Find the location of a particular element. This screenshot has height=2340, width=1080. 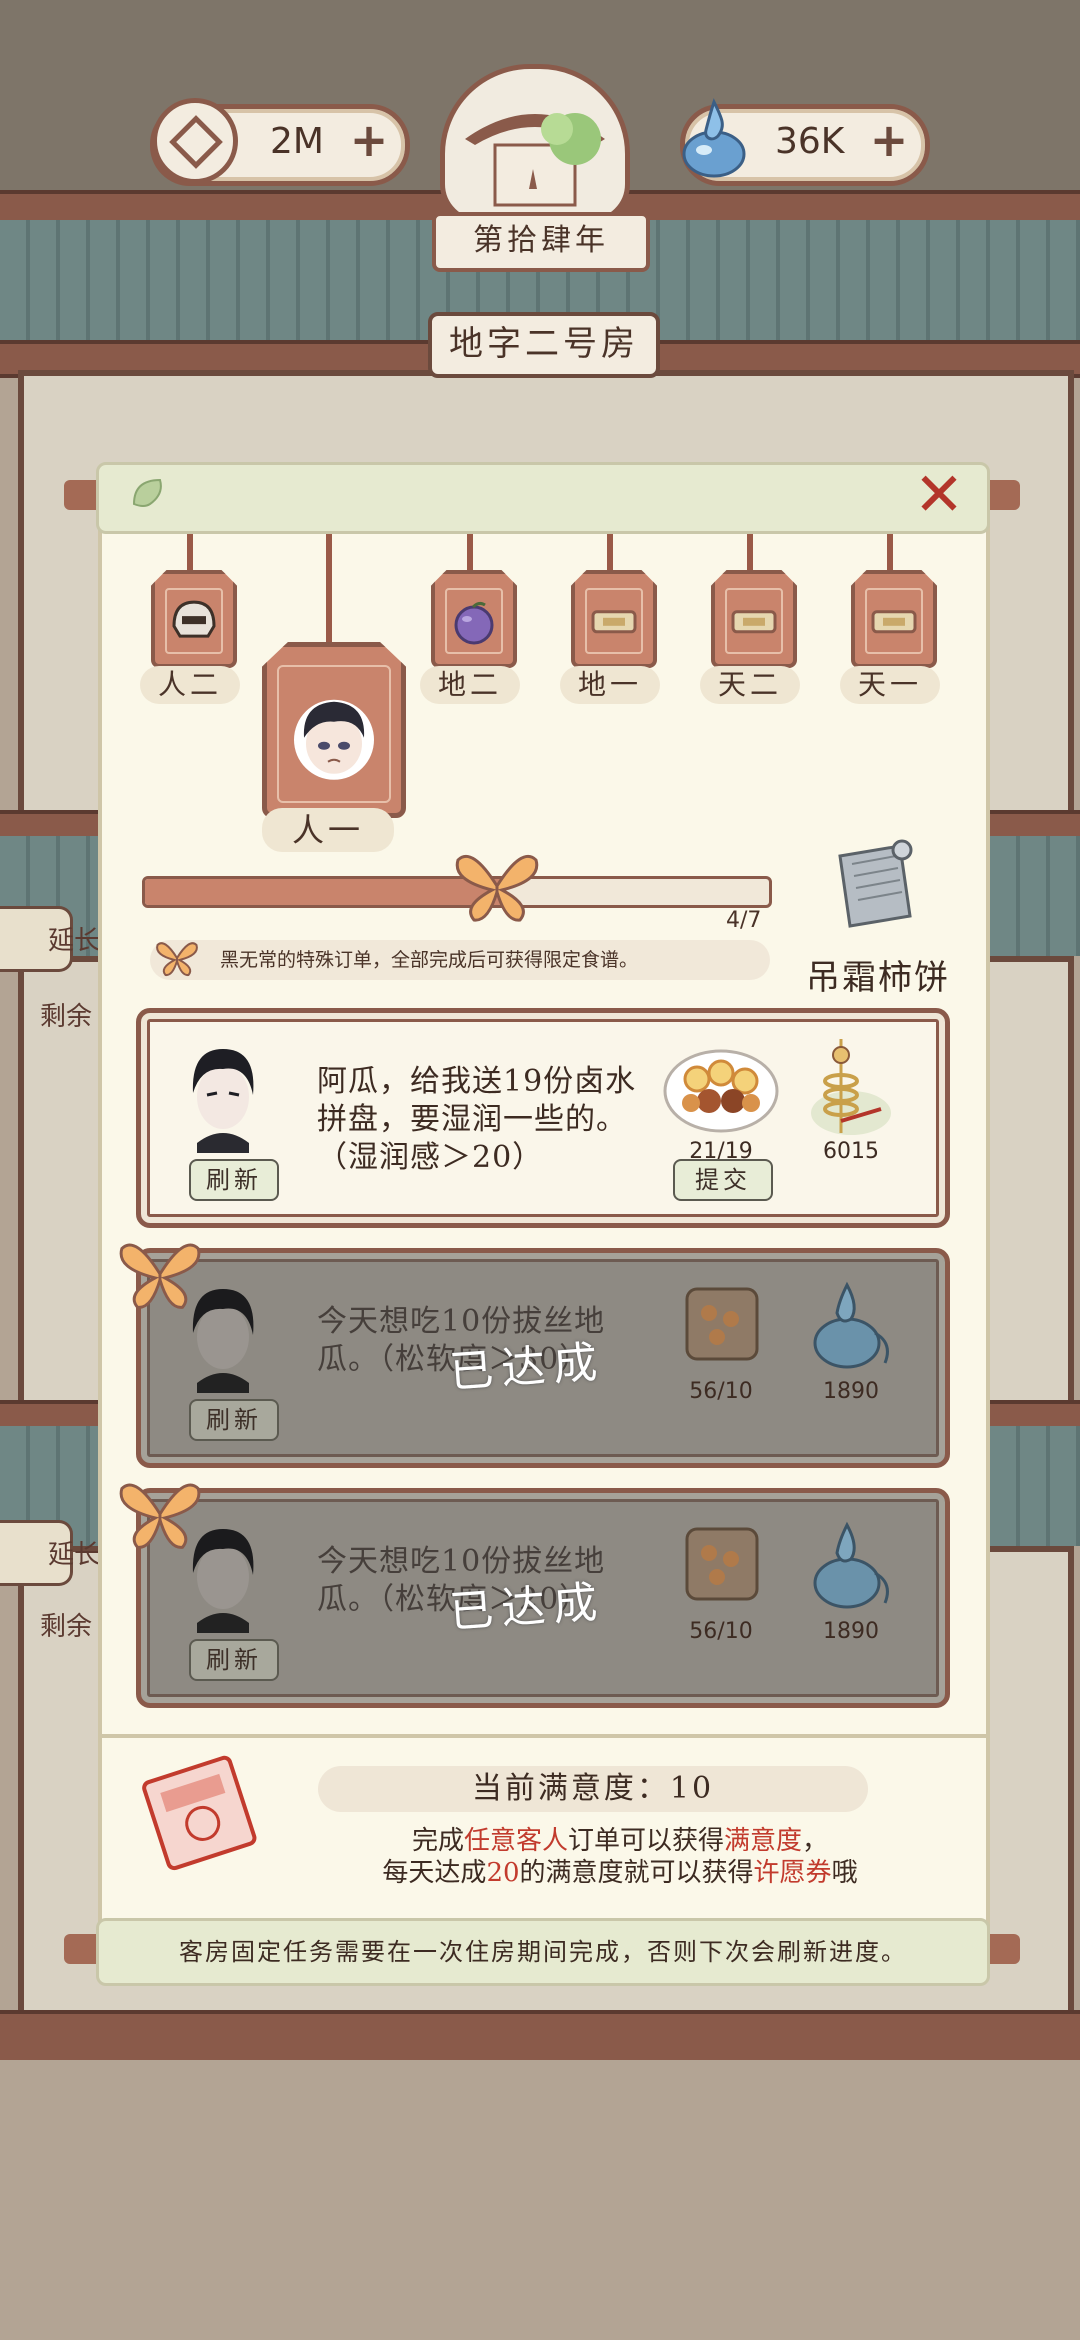

recipe-reward-name: 吊霜柿饼 is located at coordinates (878, 978).